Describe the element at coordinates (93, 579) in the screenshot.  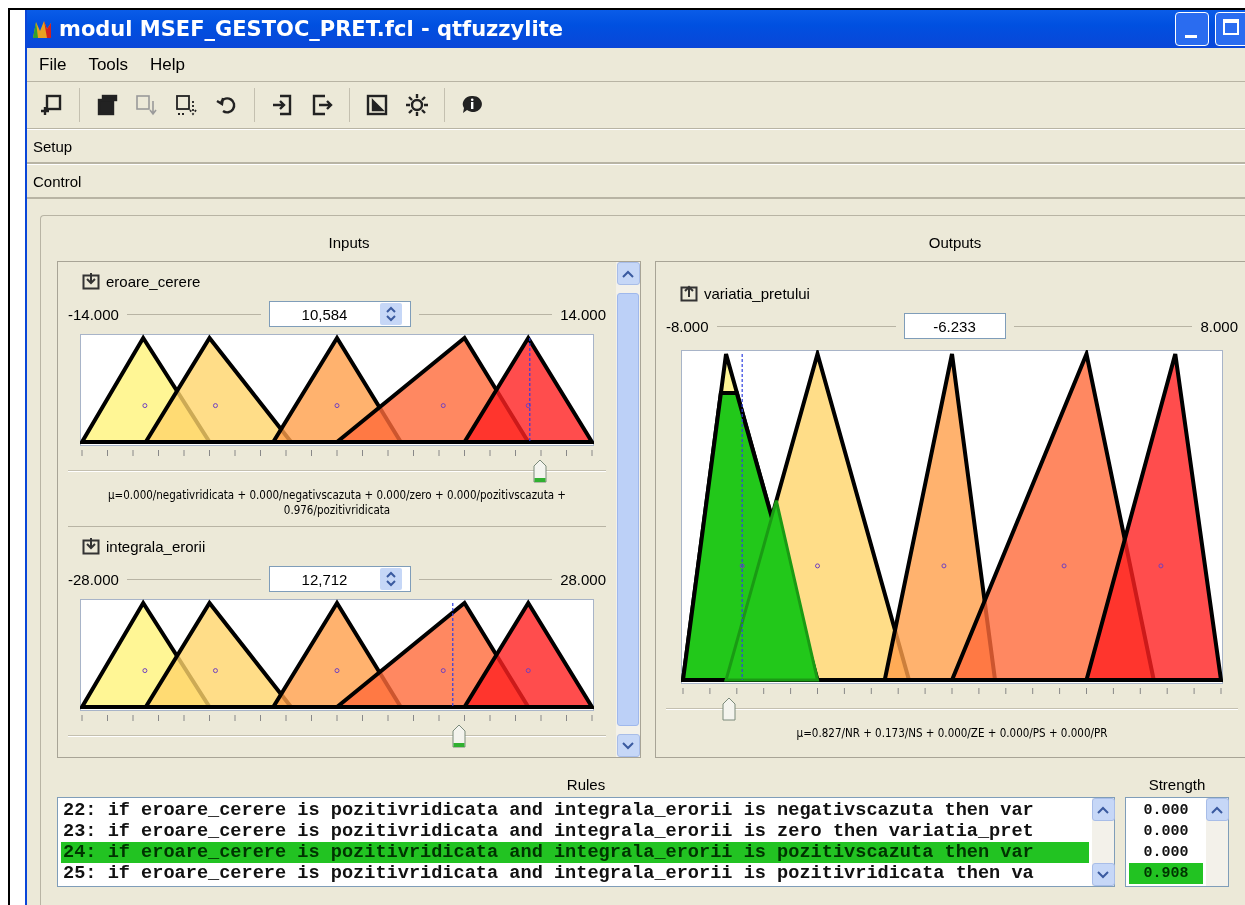
I see `range-min: -28.000` at that location.